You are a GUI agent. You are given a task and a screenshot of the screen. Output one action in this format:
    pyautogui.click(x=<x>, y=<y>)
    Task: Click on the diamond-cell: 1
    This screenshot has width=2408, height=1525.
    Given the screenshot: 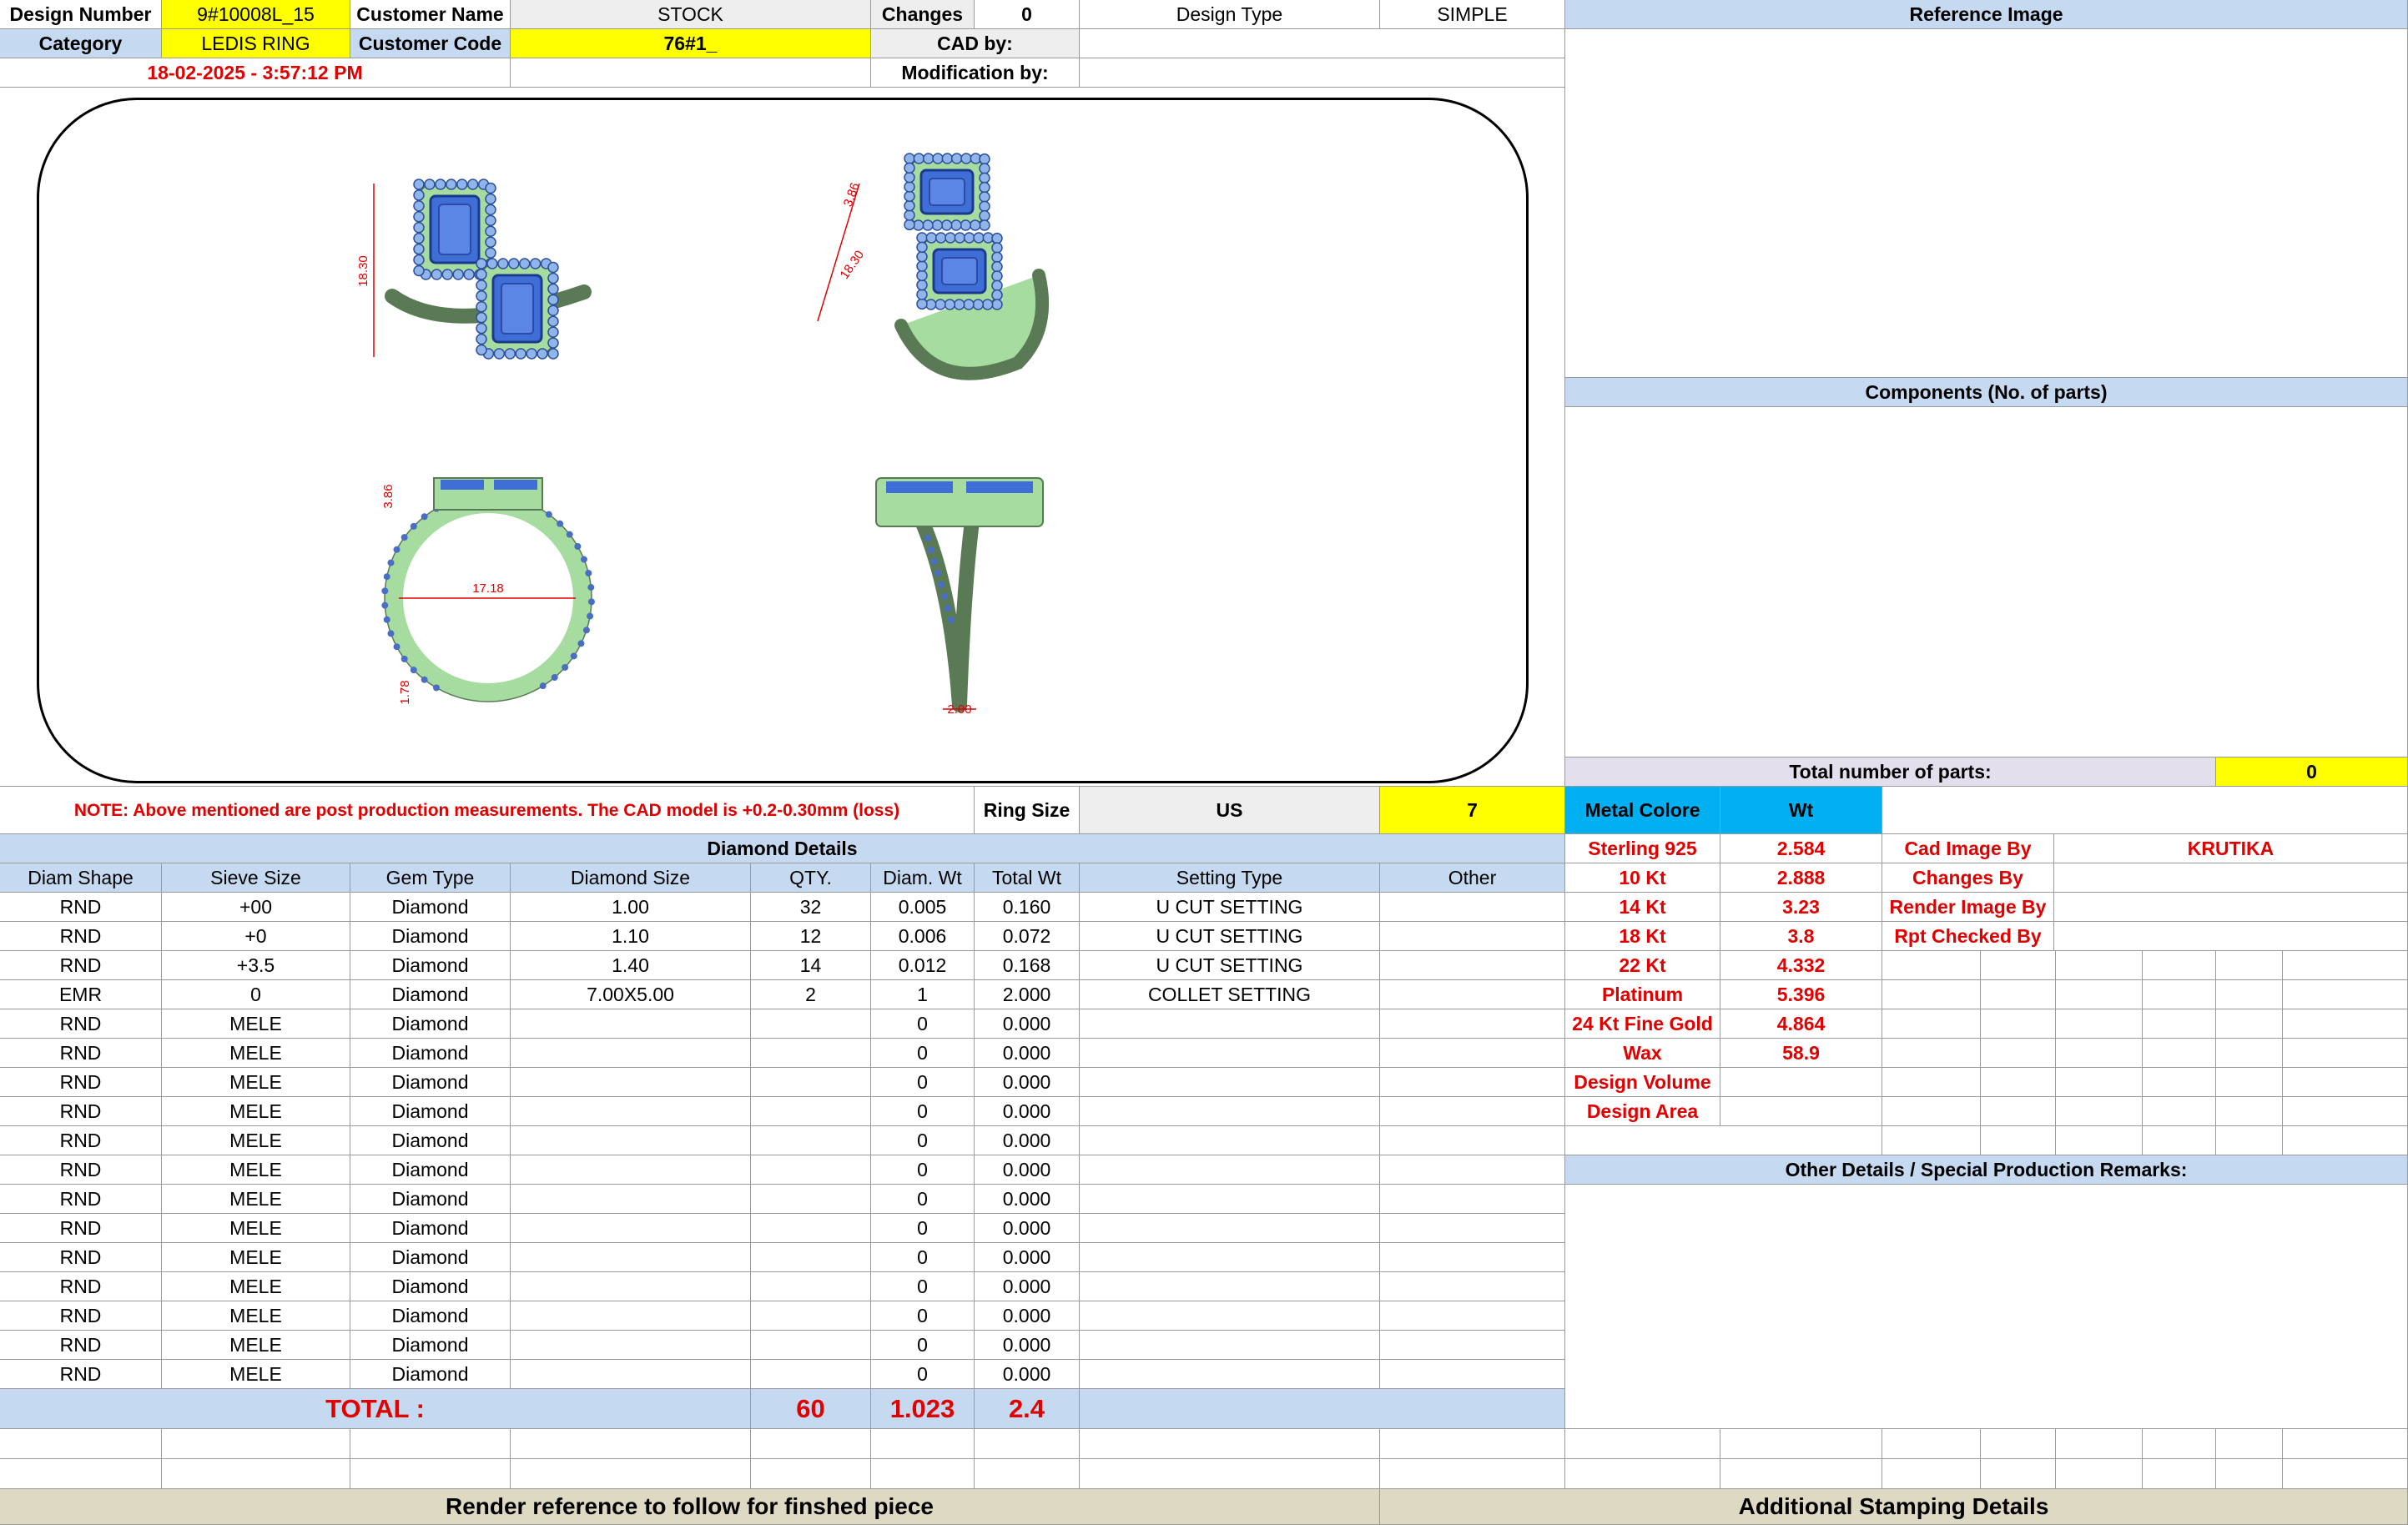 What is the action you would take?
    pyautogui.click(x=923, y=994)
    